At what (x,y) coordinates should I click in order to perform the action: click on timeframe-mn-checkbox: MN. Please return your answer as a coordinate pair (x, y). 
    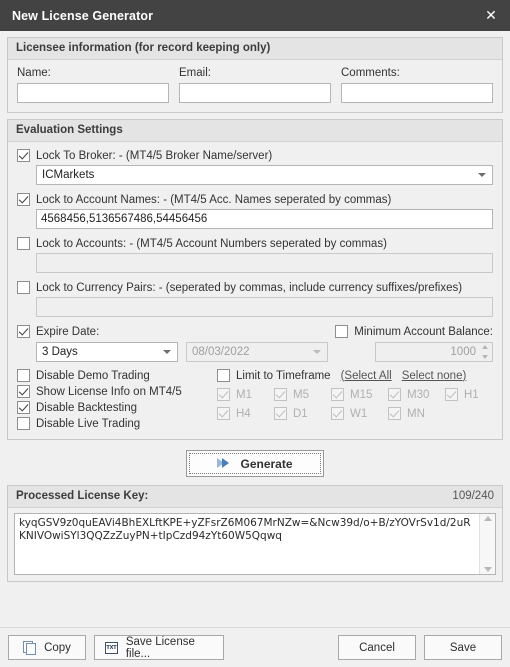
    Looking at the image, I should click on (412, 413).